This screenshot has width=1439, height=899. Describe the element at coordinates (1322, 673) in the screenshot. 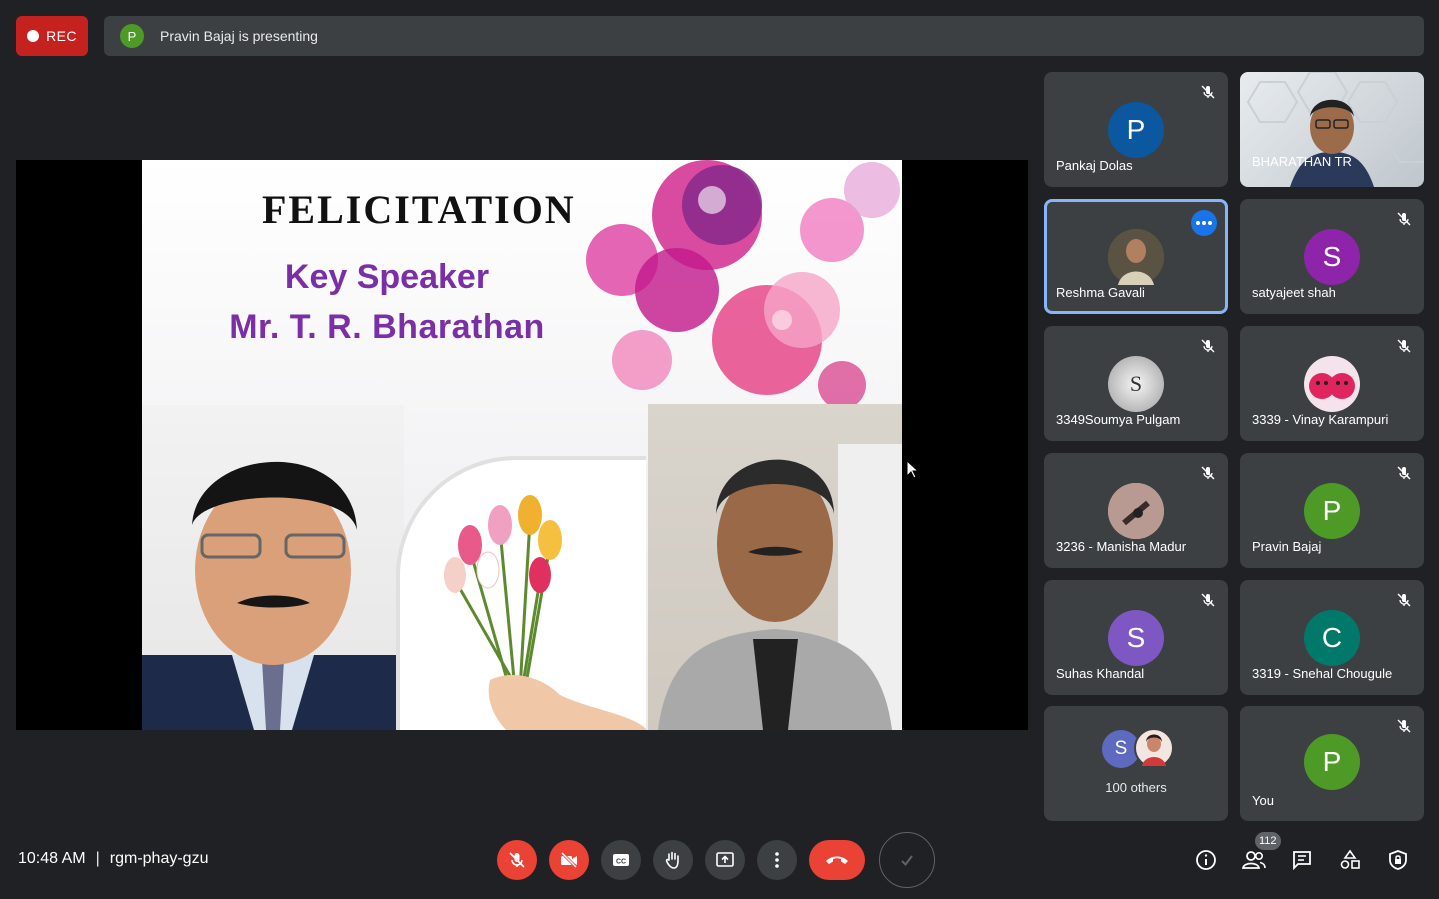

I see `participant-name: 3319 - Snehal Chougule` at that location.